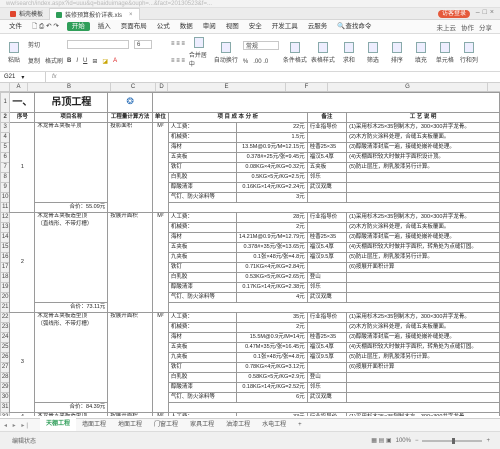 This screenshot has height=449, width=500. I want to click on add-sheet-button: +, so click(300, 425).